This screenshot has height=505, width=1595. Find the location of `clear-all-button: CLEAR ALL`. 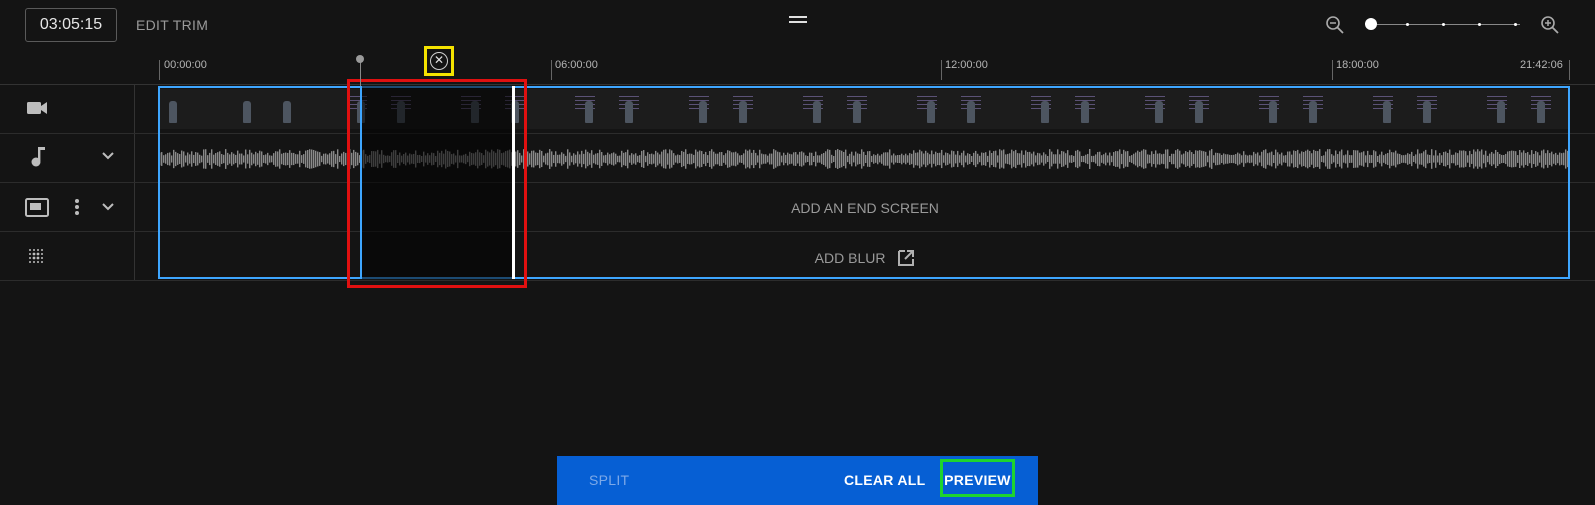

clear-all-button: CLEAR ALL is located at coordinates (885, 480).